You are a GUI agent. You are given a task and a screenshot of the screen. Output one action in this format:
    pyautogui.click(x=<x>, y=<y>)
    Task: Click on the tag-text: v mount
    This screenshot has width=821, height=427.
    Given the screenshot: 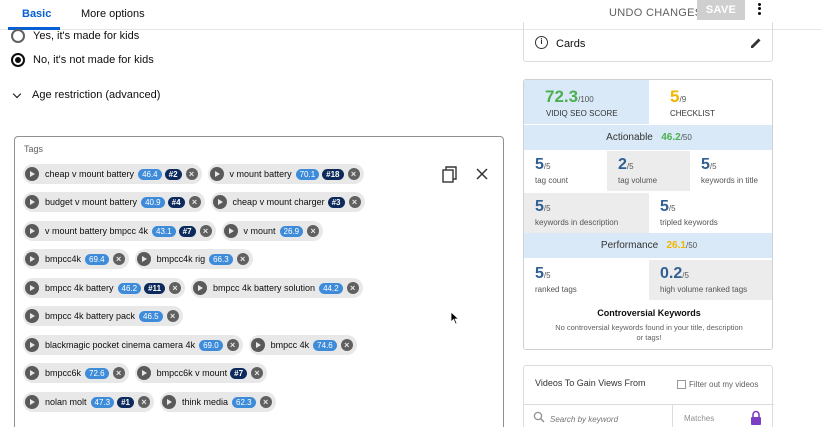 What is the action you would take?
    pyautogui.click(x=259, y=231)
    